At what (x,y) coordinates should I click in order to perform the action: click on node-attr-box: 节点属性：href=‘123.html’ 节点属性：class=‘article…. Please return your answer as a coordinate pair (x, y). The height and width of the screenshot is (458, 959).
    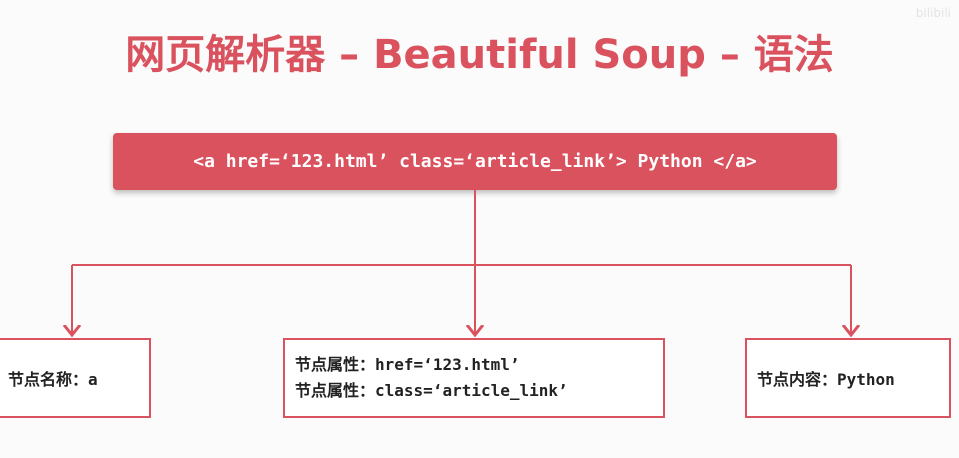
    Looking at the image, I should click on (474, 378).